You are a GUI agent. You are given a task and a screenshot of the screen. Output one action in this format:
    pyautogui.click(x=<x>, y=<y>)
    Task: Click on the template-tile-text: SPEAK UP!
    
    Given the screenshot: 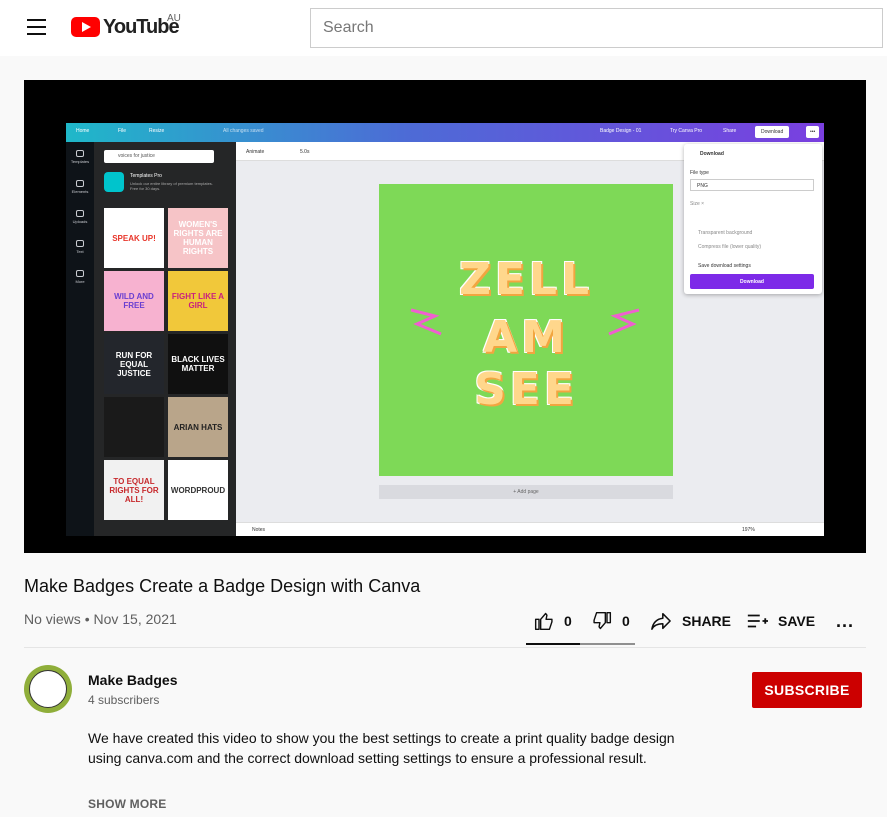 What is the action you would take?
    pyautogui.click(x=134, y=238)
    